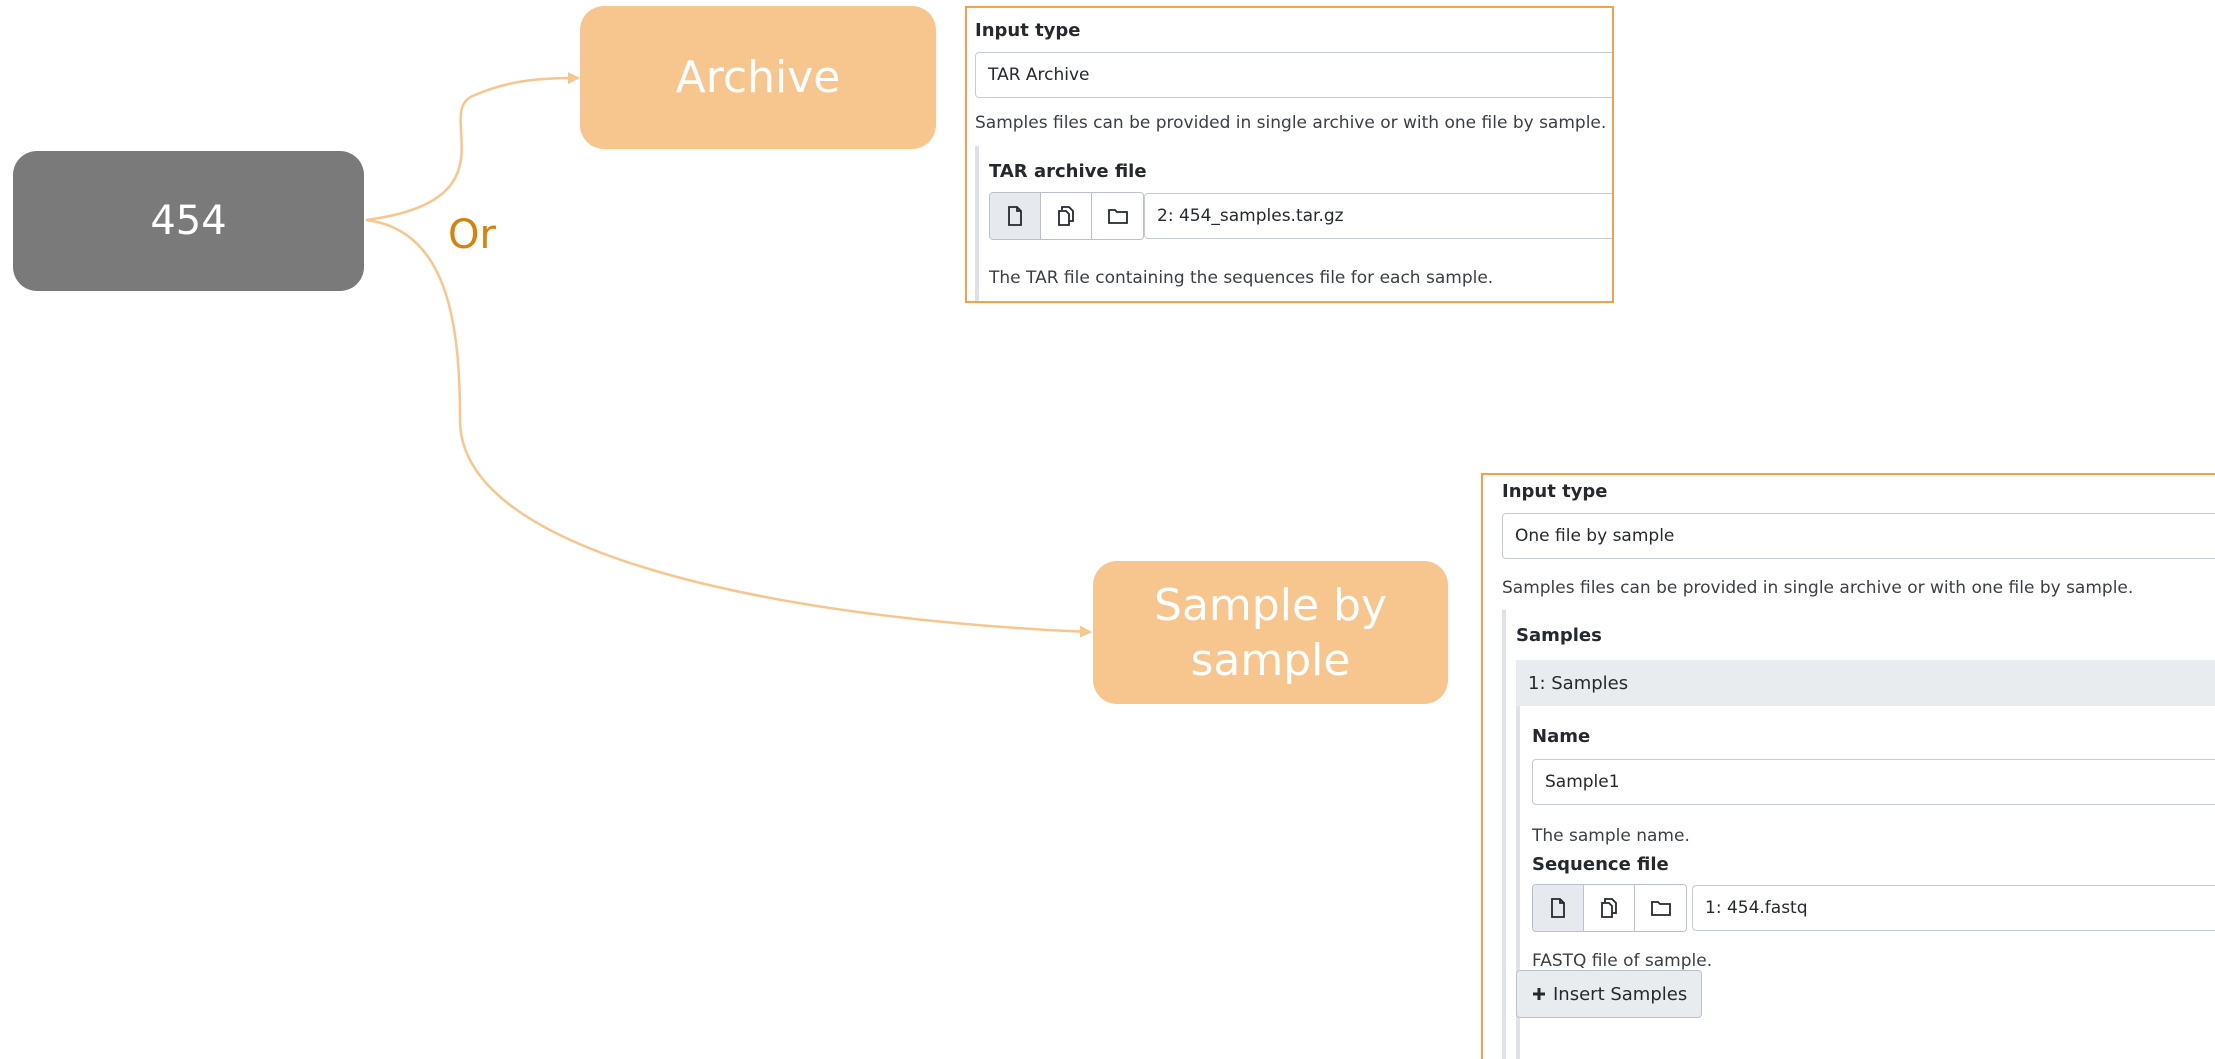  What do you see at coordinates (1611, 836) in the screenshot?
I see `sample-name-help: The sample name.` at bounding box center [1611, 836].